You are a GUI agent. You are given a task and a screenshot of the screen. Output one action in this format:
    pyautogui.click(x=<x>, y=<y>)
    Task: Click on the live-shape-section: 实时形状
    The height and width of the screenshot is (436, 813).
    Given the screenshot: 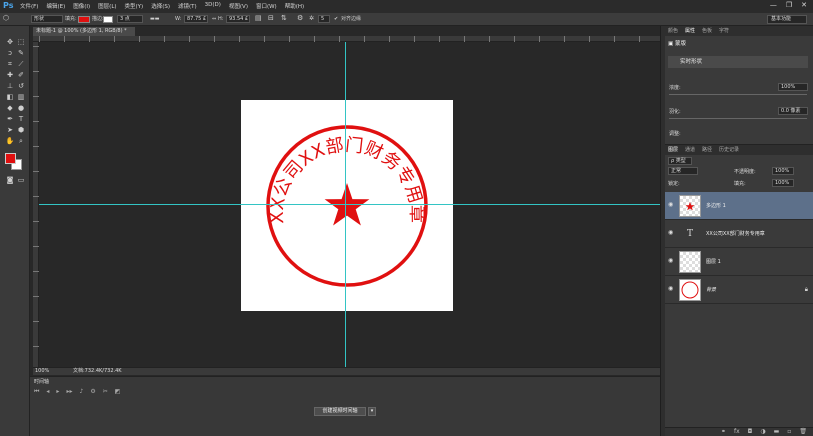 What is the action you would take?
    pyautogui.click(x=738, y=62)
    